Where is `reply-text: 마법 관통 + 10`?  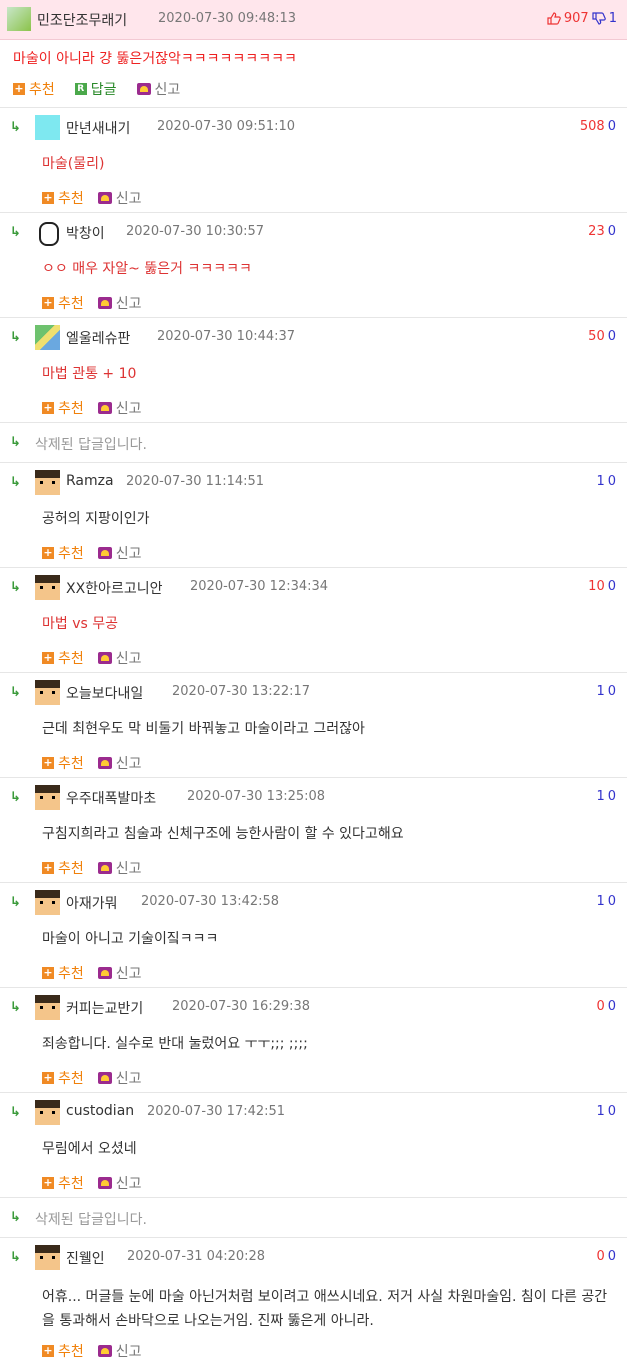 reply-text: 마법 관통 + 10 is located at coordinates (89, 374).